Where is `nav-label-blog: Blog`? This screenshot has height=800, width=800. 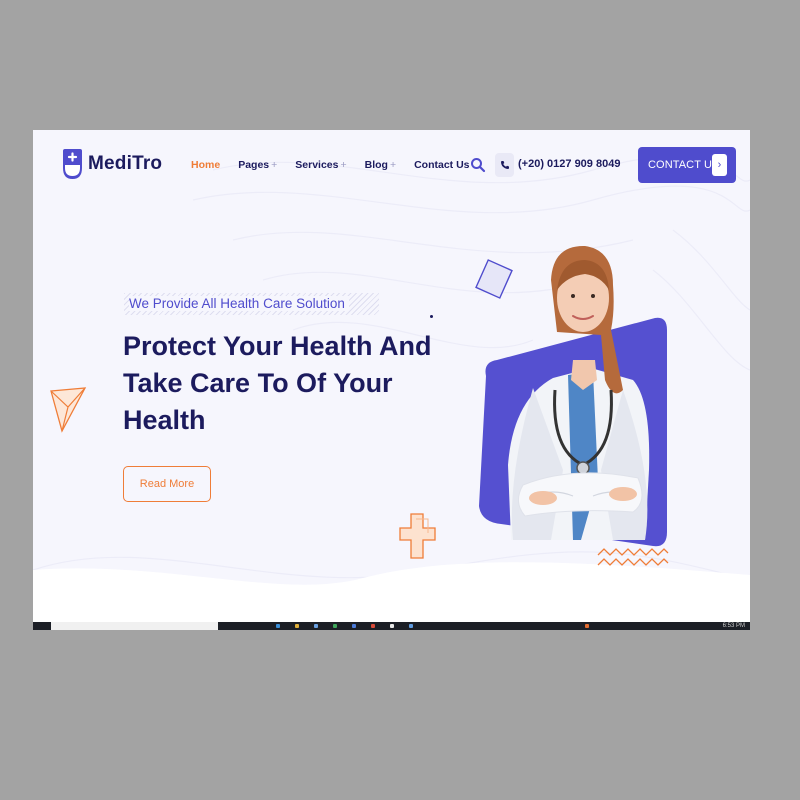 nav-label-blog: Blog is located at coordinates (376, 165).